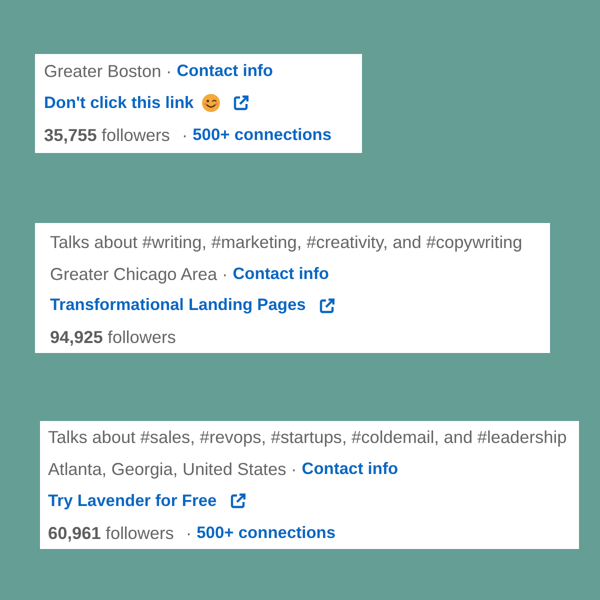 The width and height of the screenshot is (600, 600). What do you see at coordinates (192, 306) in the screenshot?
I see `website-link: Transformational Landing Pages` at bounding box center [192, 306].